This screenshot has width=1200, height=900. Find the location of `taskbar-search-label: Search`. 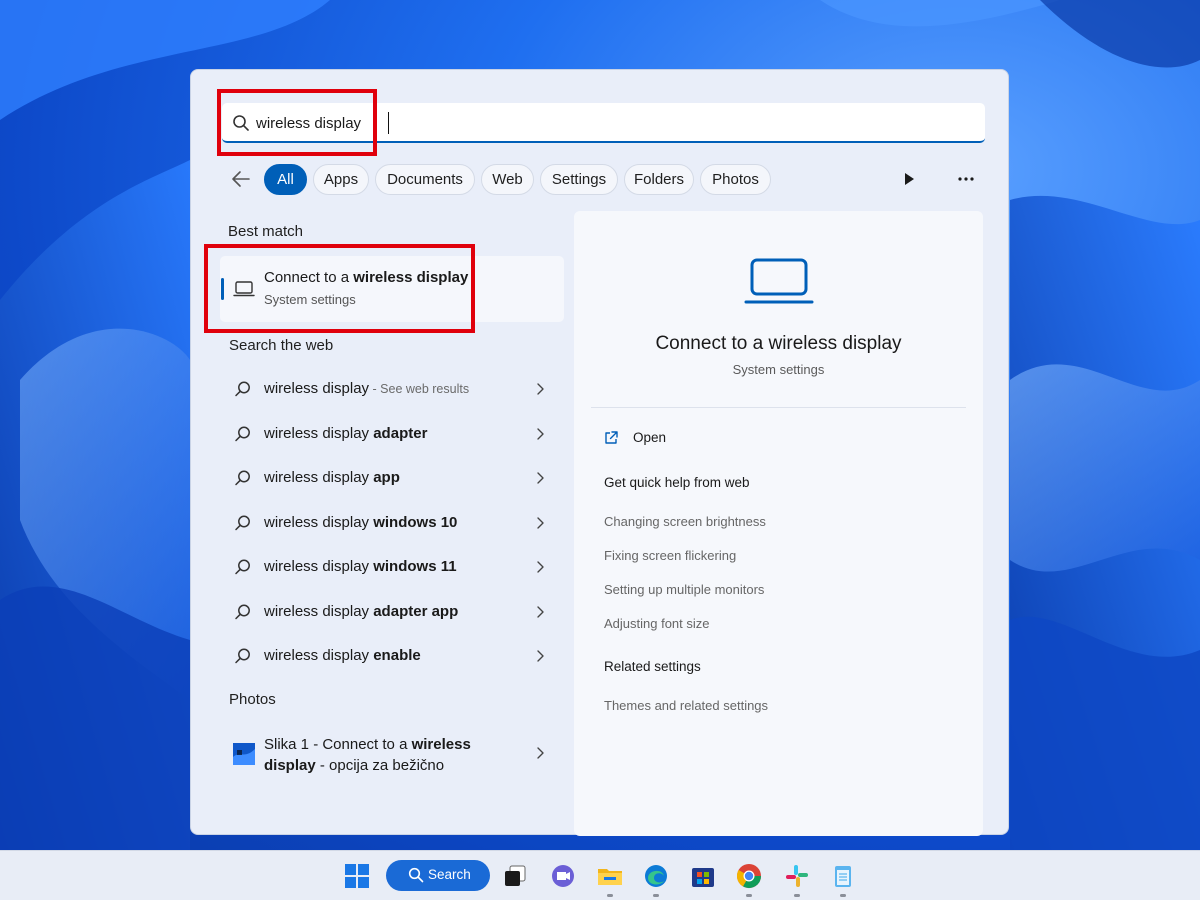

taskbar-search-label: Search is located at coordinates (449, 874).